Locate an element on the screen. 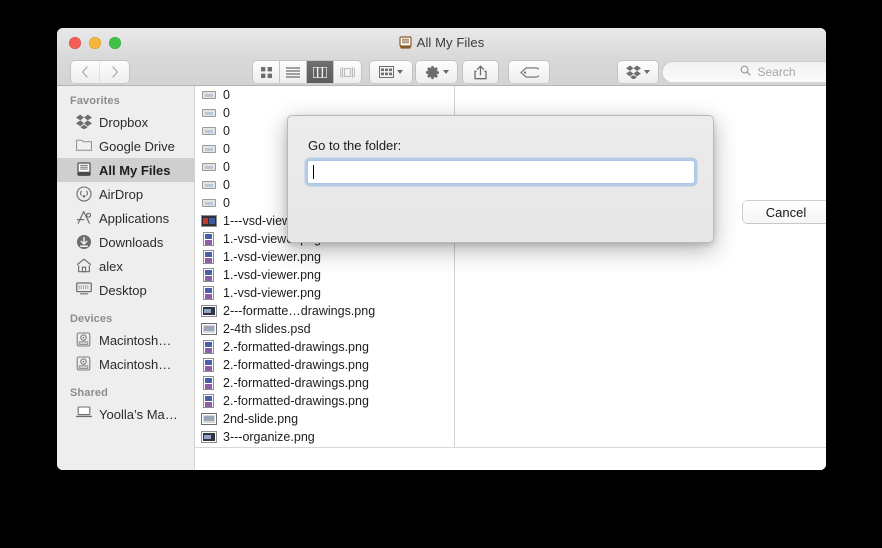 Image resolution: width=882 pixels, height=548 pixels. dialog-label: Go to the folder: is located at coordinates (355, 145).